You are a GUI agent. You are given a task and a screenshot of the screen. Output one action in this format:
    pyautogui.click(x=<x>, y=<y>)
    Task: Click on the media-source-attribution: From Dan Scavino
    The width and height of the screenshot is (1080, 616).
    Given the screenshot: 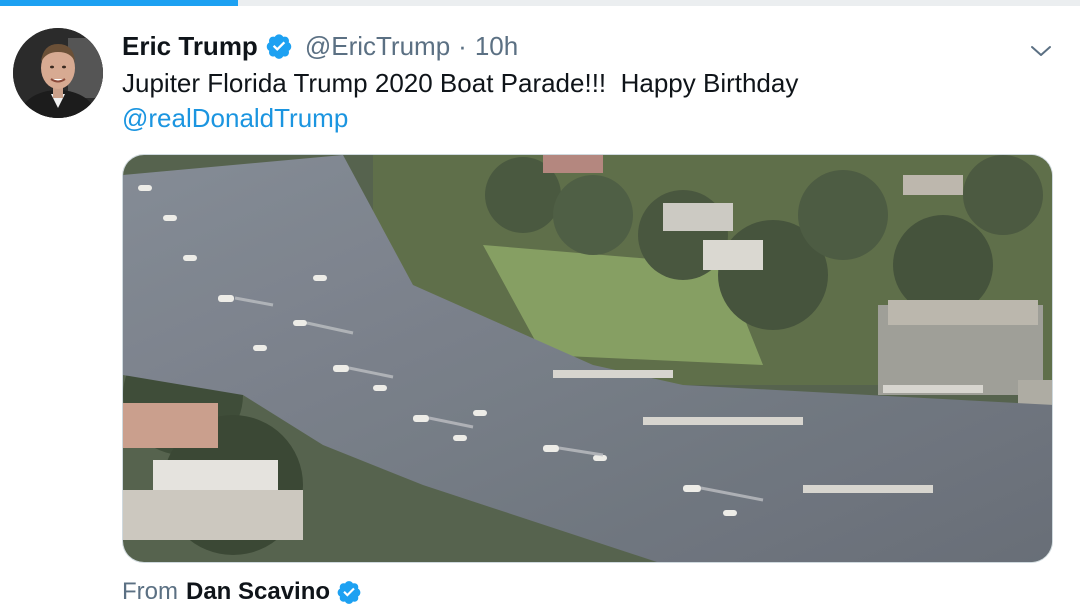 What is the action you would take?
    pyautogui.click(x=242, y=592)
    